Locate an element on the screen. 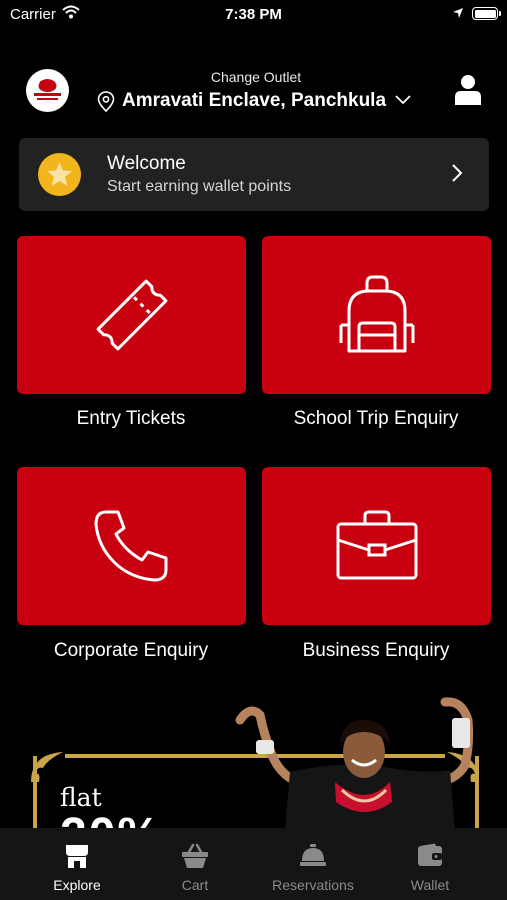  business-enquiry-label: Business Enquiry is located at coordinates (376, 650).